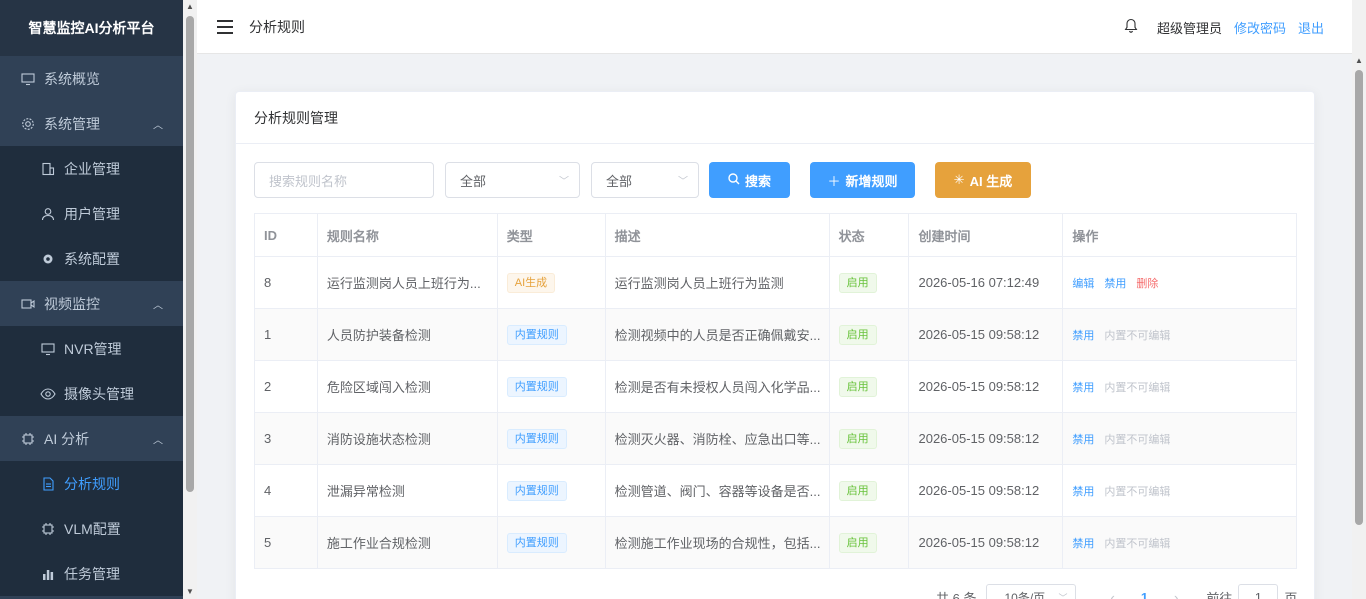 This screenshot has width=1366, height=599. What do you see at coordinates (1219, 594) in the screenshot?
I see `goto-label: 前往` at bounding box center [1219, 594].